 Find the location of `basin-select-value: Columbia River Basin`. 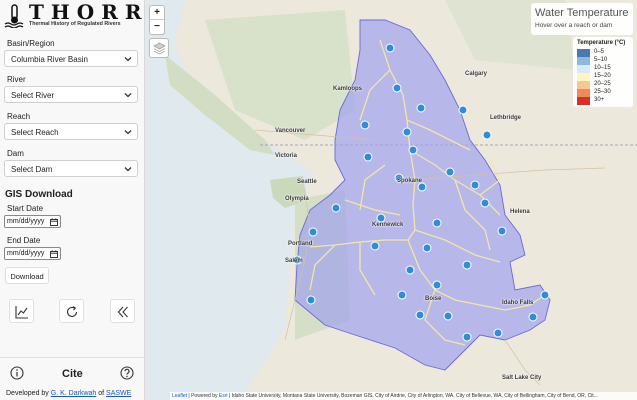

basin-select-value: Columbia River Basin is located at coordinates (49, 59).